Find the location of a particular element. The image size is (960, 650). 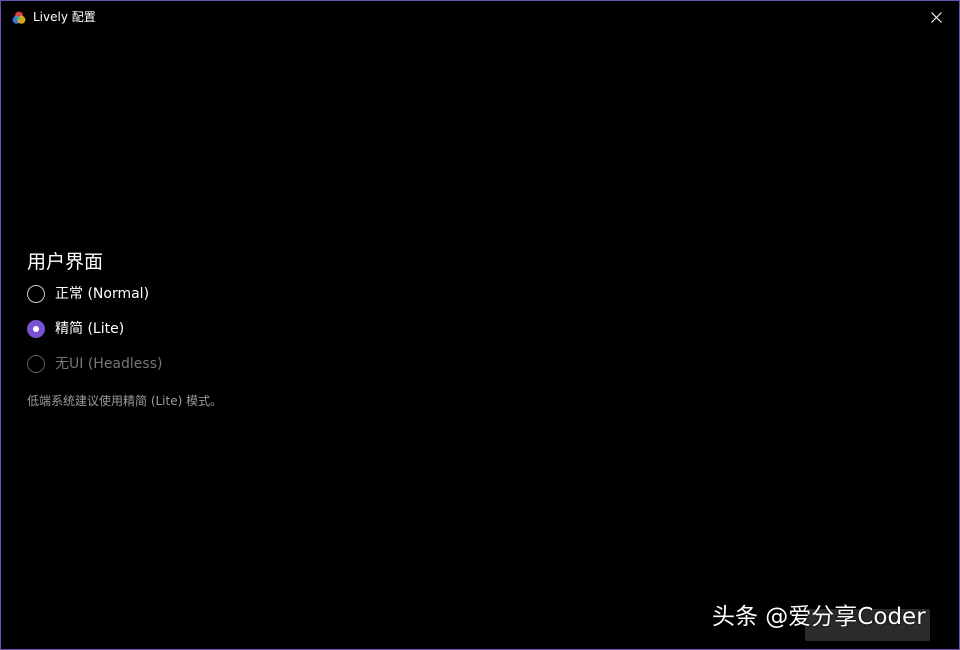

close-button is located at coordinates (936, 17).